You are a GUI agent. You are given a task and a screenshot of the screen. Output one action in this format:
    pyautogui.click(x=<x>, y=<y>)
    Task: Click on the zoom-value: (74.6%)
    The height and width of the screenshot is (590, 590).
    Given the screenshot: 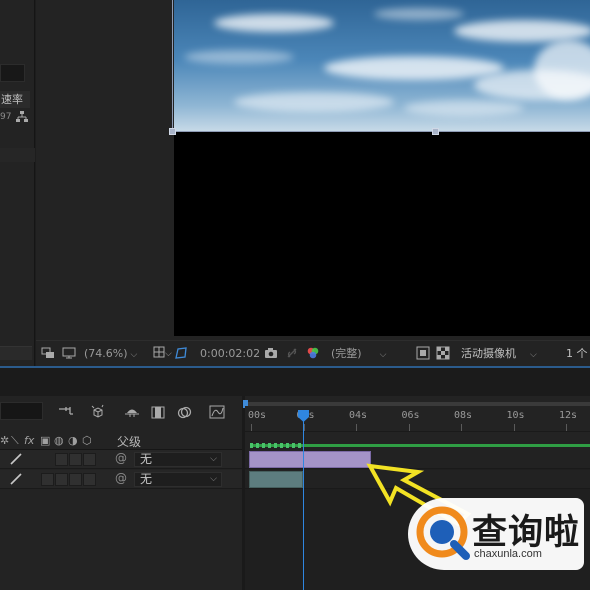 What is the action you would take?
    pyautogui.click(x=106, y=353)
    